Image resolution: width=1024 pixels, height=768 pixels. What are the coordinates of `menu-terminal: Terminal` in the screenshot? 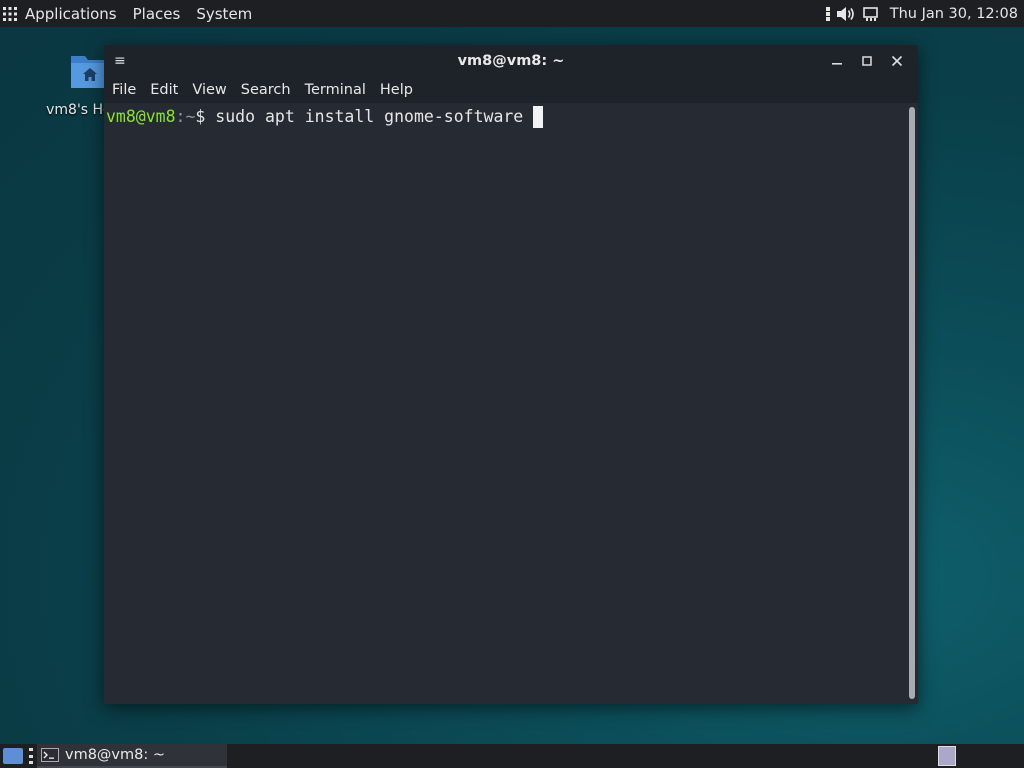 It's located at (335, 90).